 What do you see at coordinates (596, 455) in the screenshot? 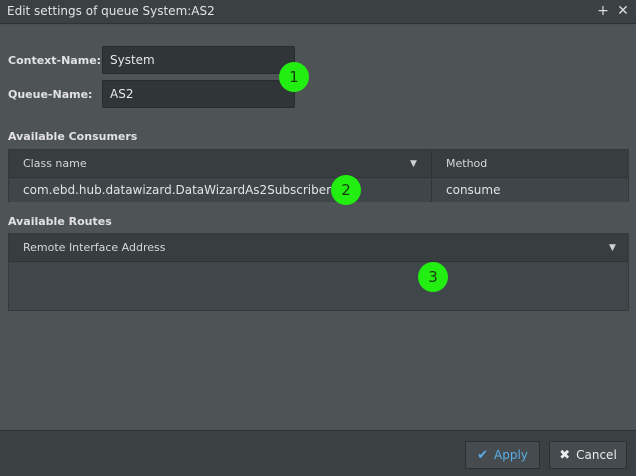
I see `cancel-button-label: Cancel` at bounding box center [596, 455].